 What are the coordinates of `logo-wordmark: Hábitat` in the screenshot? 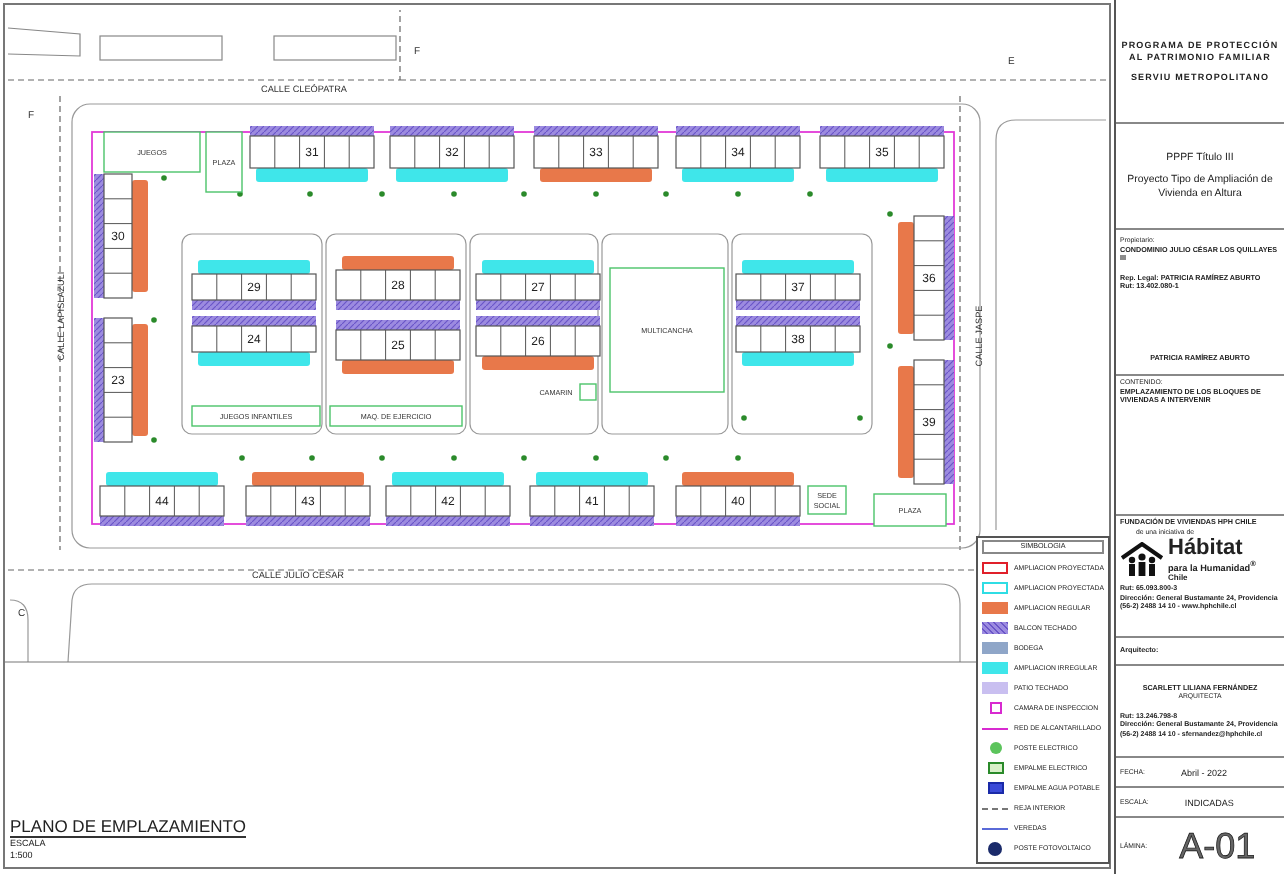 It's located at (1206, 549).